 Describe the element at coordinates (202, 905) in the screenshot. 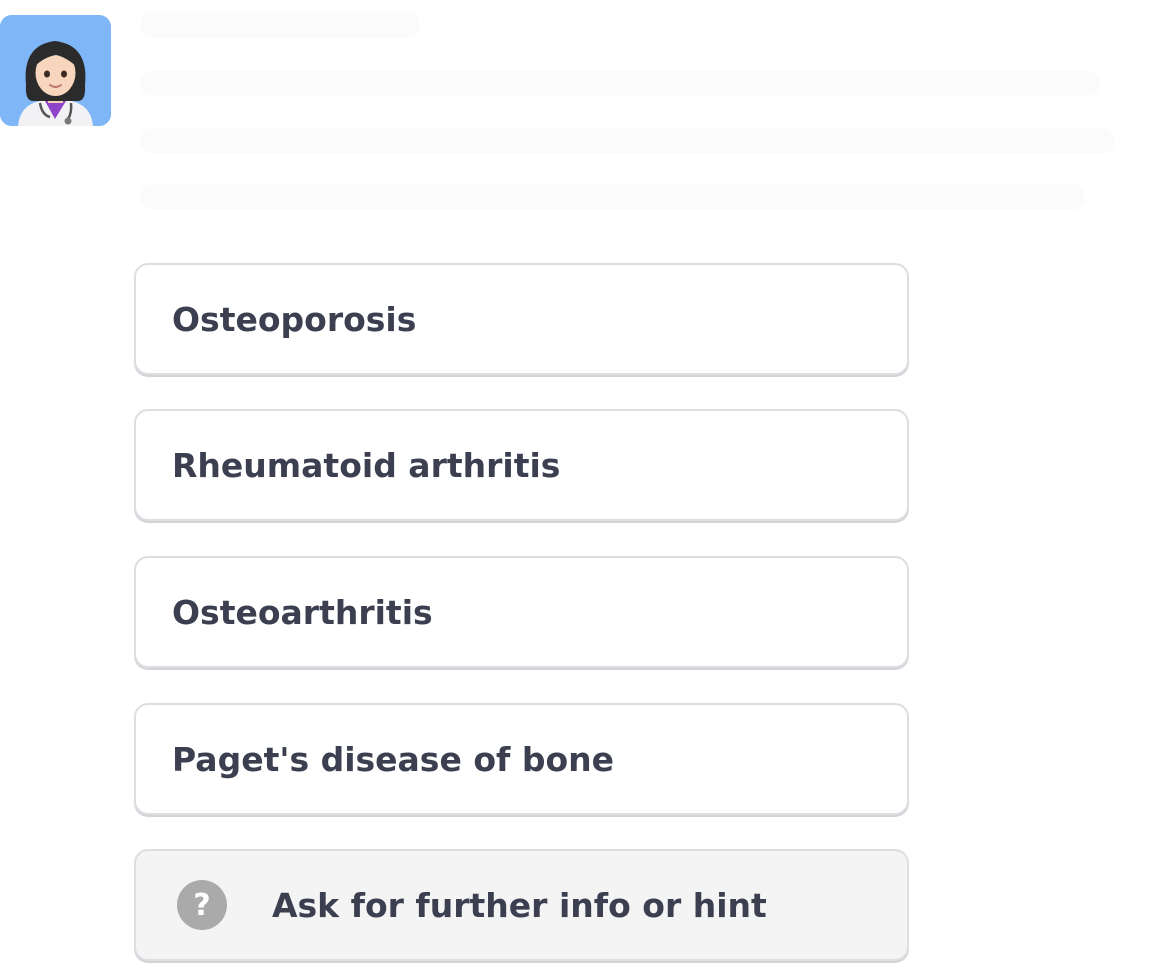

I see `question-mark-icon: ?` at that location.